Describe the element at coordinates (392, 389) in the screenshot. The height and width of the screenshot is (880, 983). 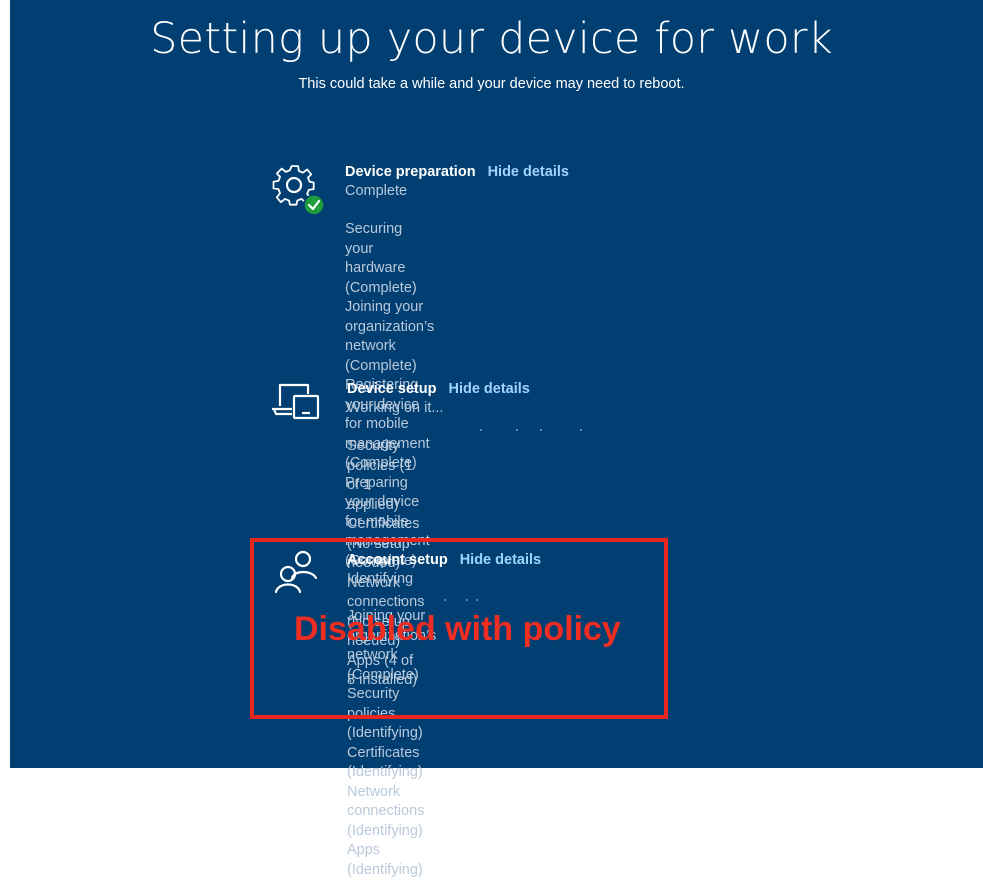
I see `section-title: Device setup` at that location.